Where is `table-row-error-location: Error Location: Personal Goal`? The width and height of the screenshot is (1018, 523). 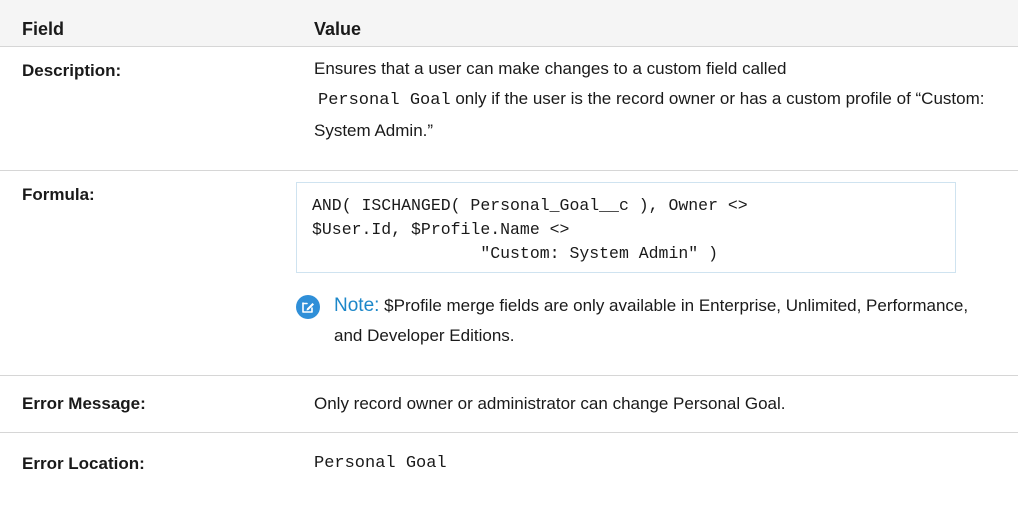 table-row-error-location: Error Location: Personal Goal is located at coordinates (509, 463).